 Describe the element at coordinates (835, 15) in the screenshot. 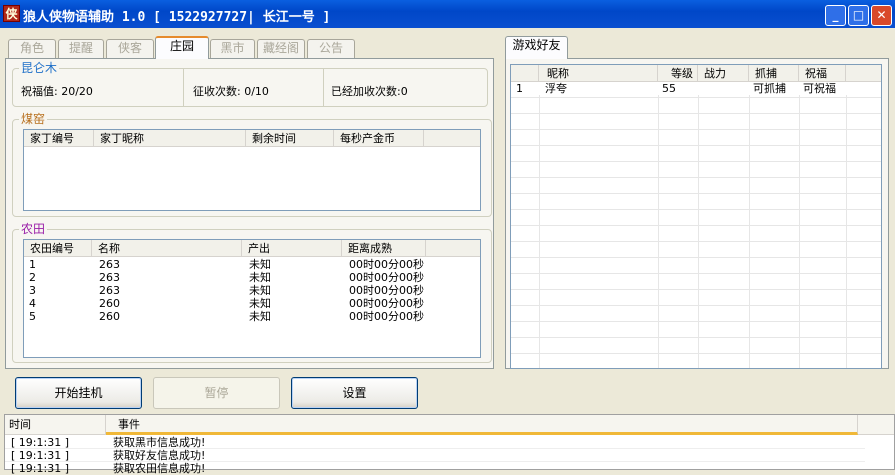

I see `minimize-button: _` at that location.